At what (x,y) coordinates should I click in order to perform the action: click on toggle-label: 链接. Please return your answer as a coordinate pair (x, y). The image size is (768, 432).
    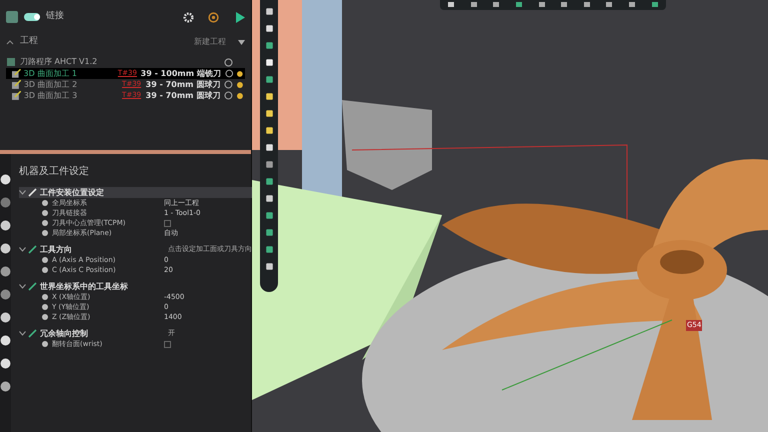
    Looking at the image, I should click on (55, 17).